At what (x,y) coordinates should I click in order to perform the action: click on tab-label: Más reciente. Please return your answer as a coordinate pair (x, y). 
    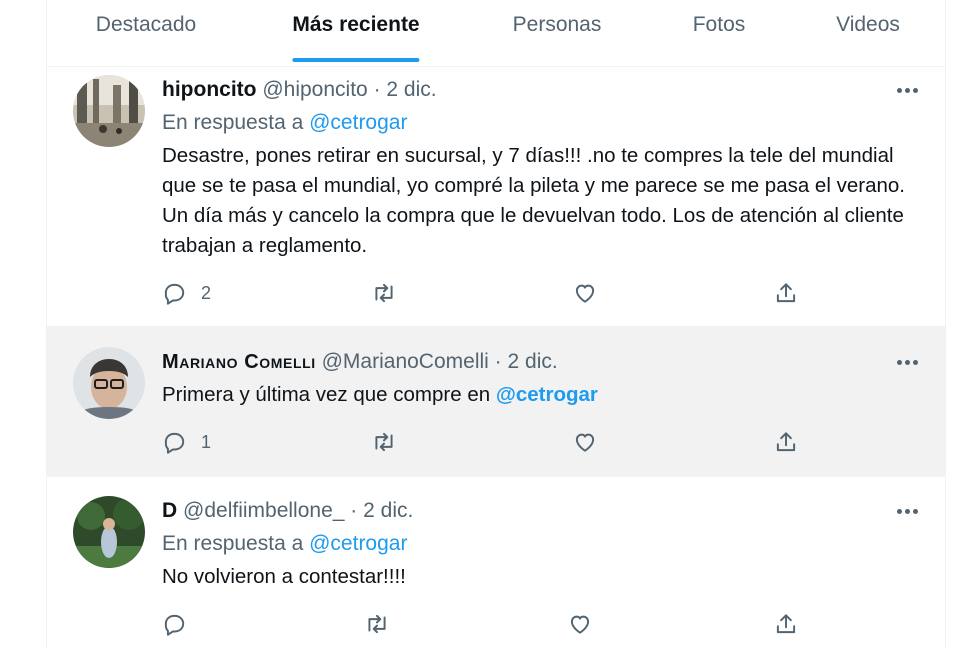
    Looking at the image, I should click on (356, 24).